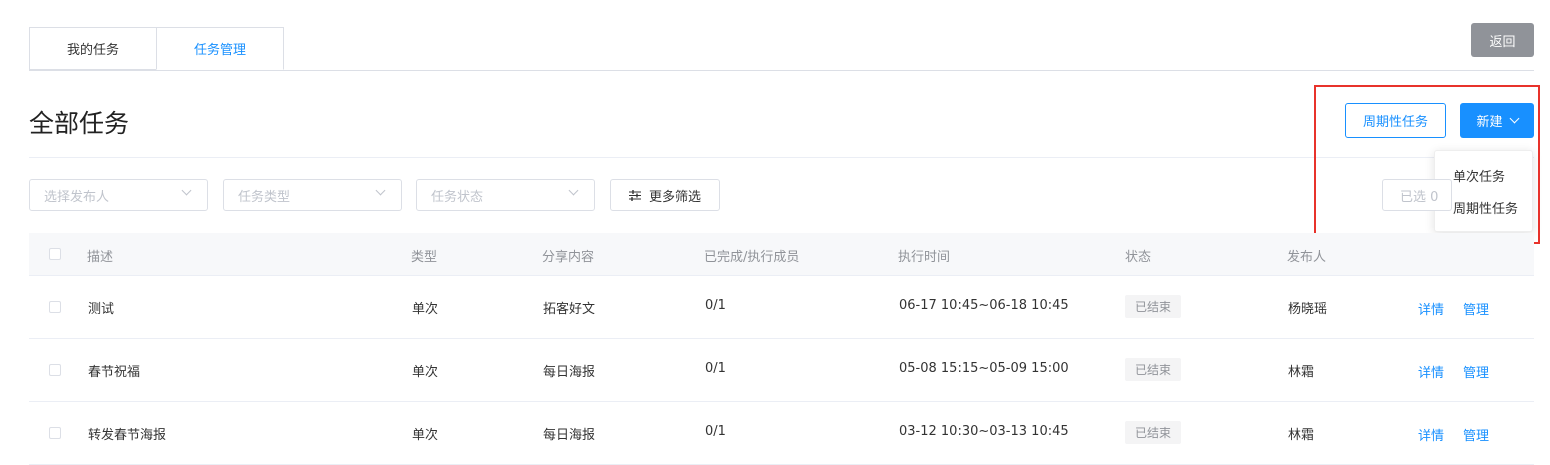 This screenshot has height=465, width=1550. I want to click on cell-description: 春节祝福, so click(114, 372).